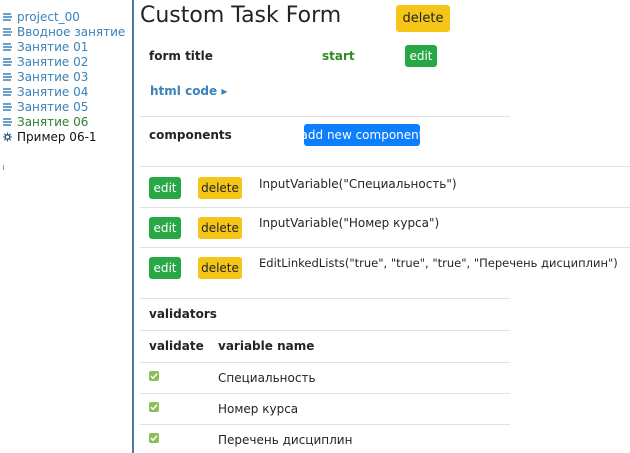 The image size is (630, 453). I want to click on html-code-toggle: html code ▸, so click(188, 91).